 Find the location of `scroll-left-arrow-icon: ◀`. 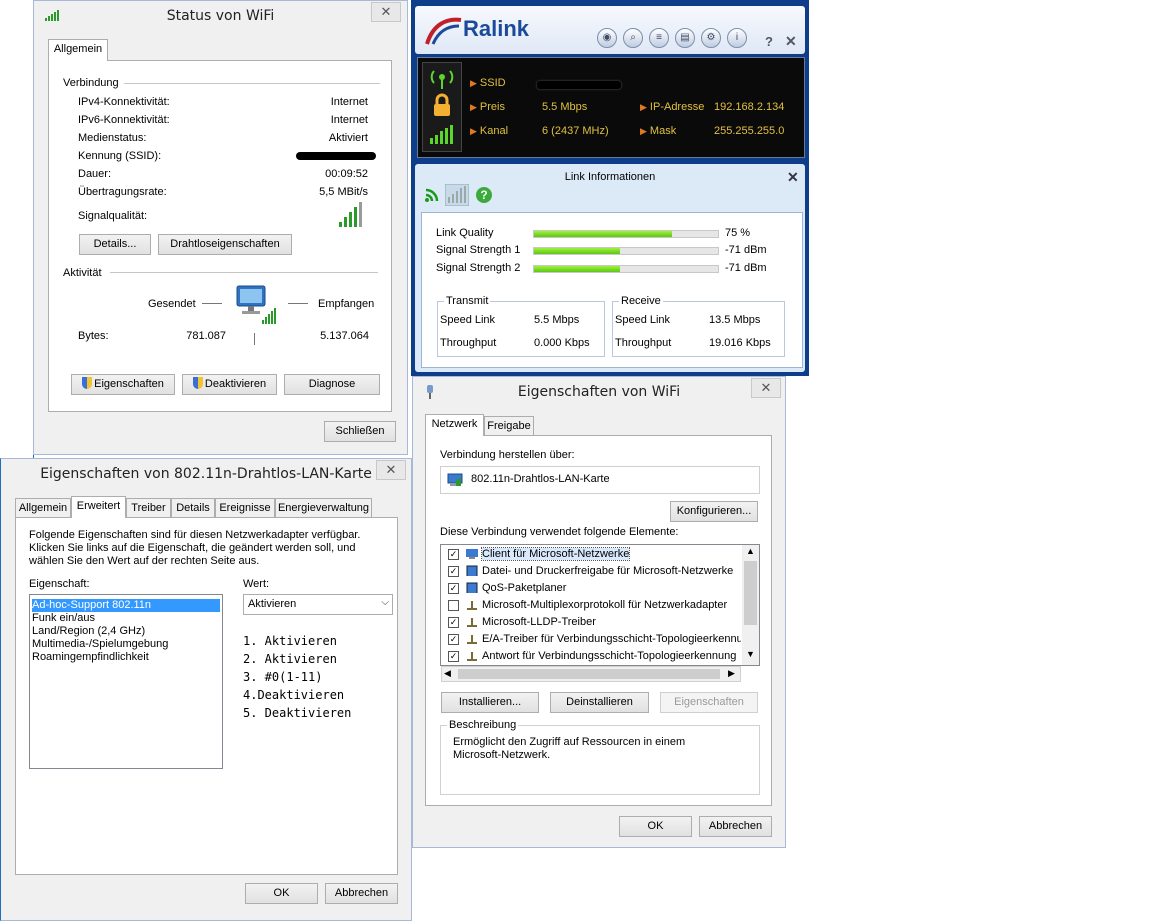

scroll-left-arrow-icon: ◀ is located at coordinates (447, 673).